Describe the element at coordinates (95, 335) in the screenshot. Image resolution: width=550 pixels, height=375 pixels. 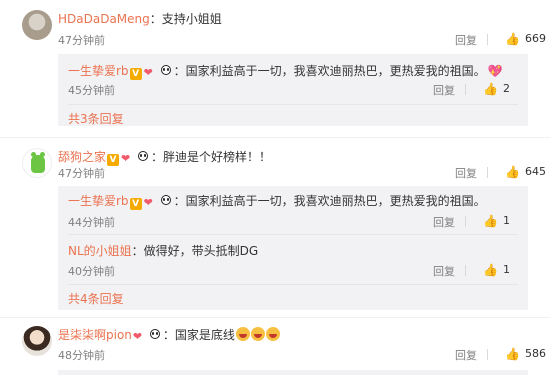
I see `comment-username: 是柒柒啊pion` at that location.